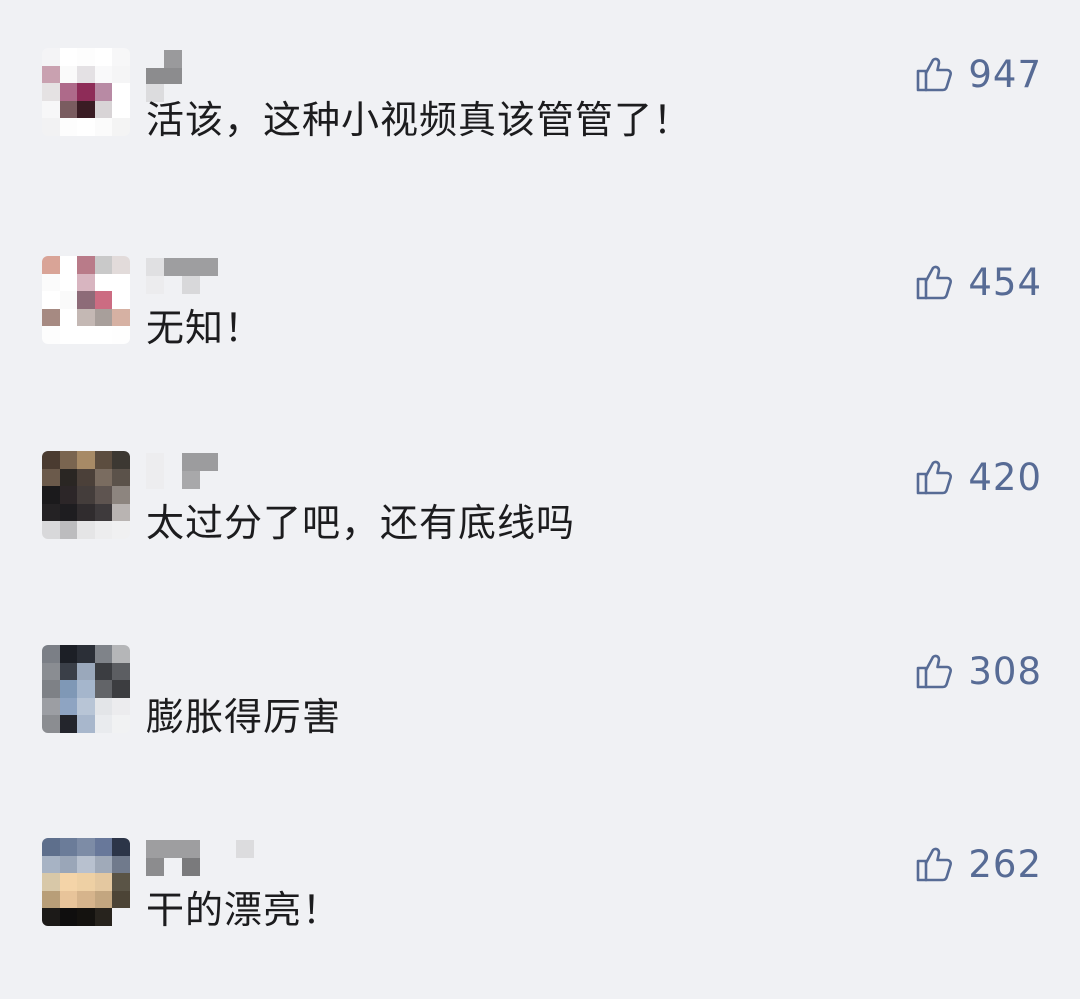 Image resolution: width=1080 pixels, height=999 pixels. Describe the element at coordinates (978, 671) in the screenshot. I see `like-button: 308` at that location.